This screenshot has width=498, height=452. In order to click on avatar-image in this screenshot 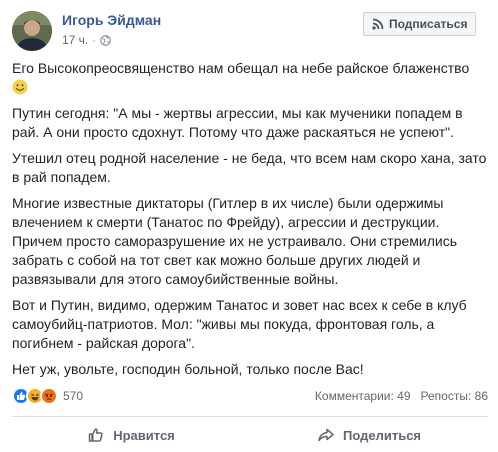, I will do `click(32, 31)`.